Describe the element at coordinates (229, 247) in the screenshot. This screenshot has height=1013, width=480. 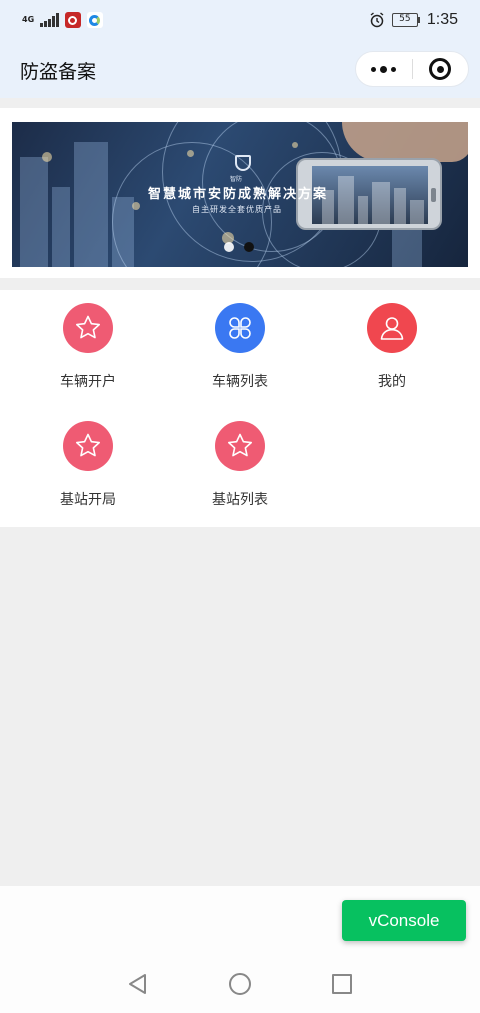
I see `carousel-dot` at that location.